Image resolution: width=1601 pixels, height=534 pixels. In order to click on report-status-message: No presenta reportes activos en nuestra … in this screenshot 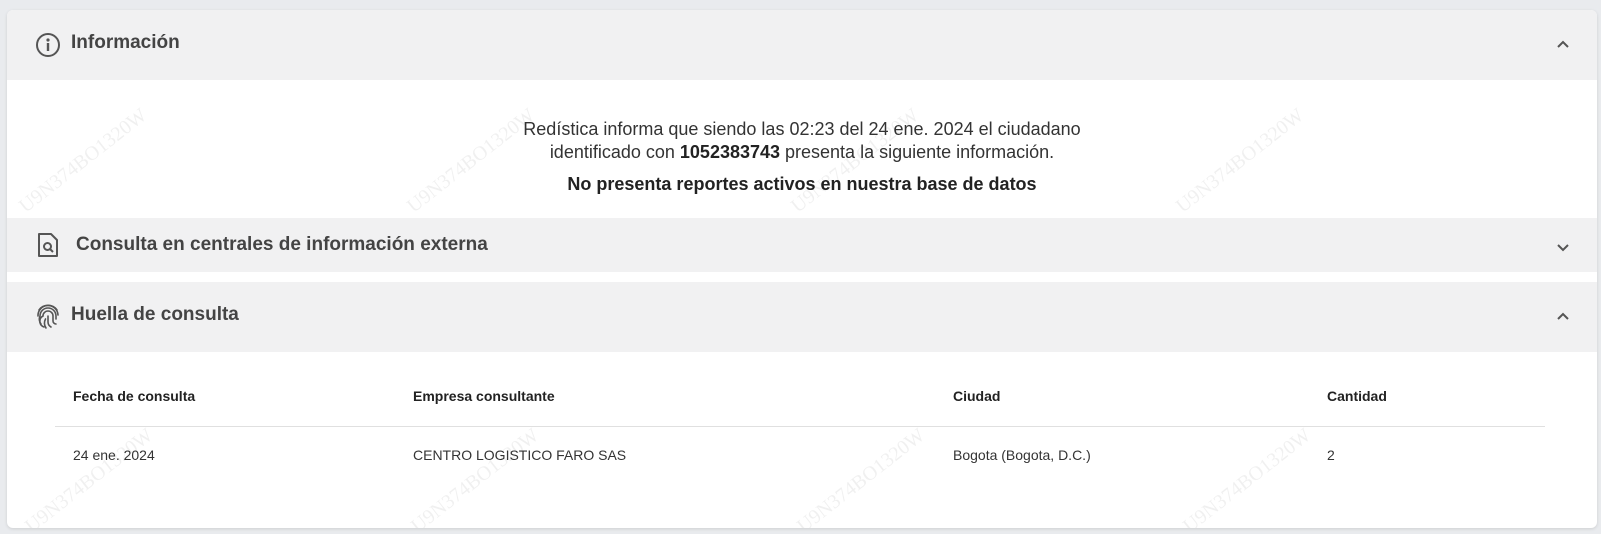, I will do `click(802, 184)`.